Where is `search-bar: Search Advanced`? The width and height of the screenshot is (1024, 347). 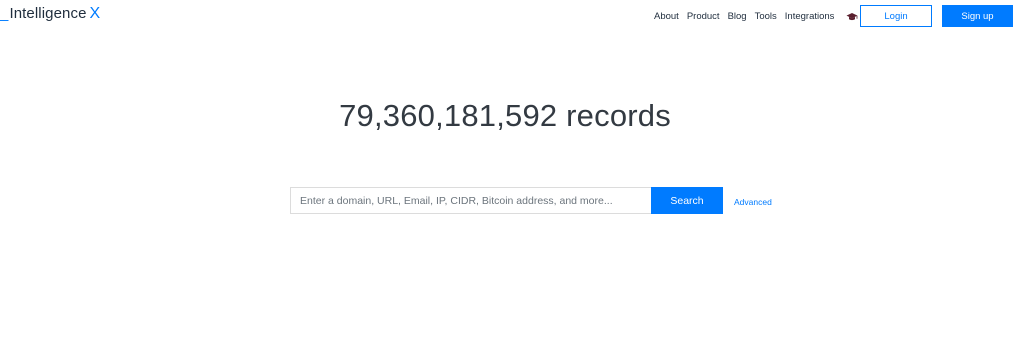 search-bar: Search Advanced is located at coordinates (531, 200).